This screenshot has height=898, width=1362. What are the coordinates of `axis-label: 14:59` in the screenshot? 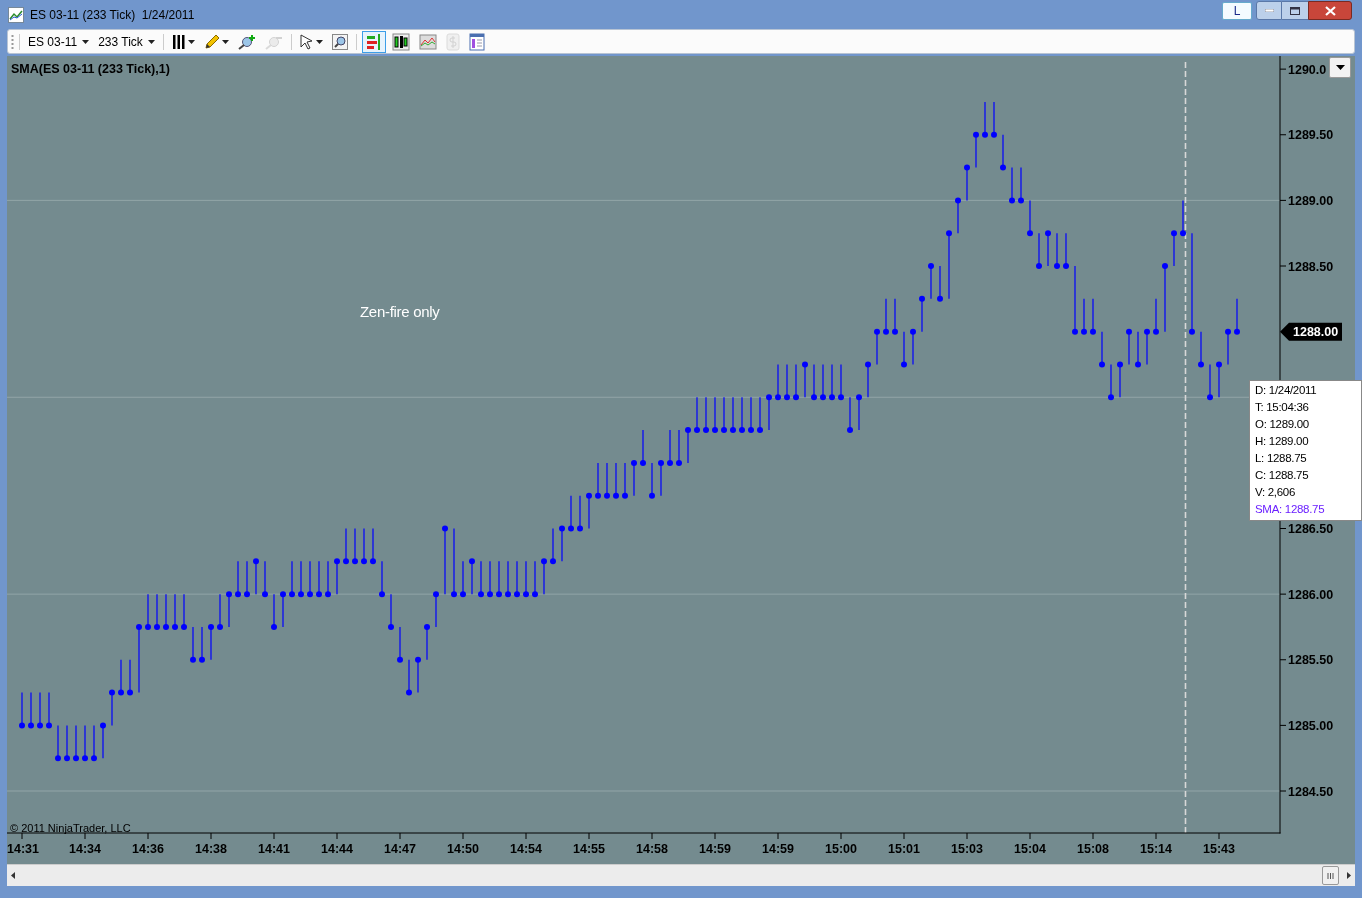 It's located at (715, 849).